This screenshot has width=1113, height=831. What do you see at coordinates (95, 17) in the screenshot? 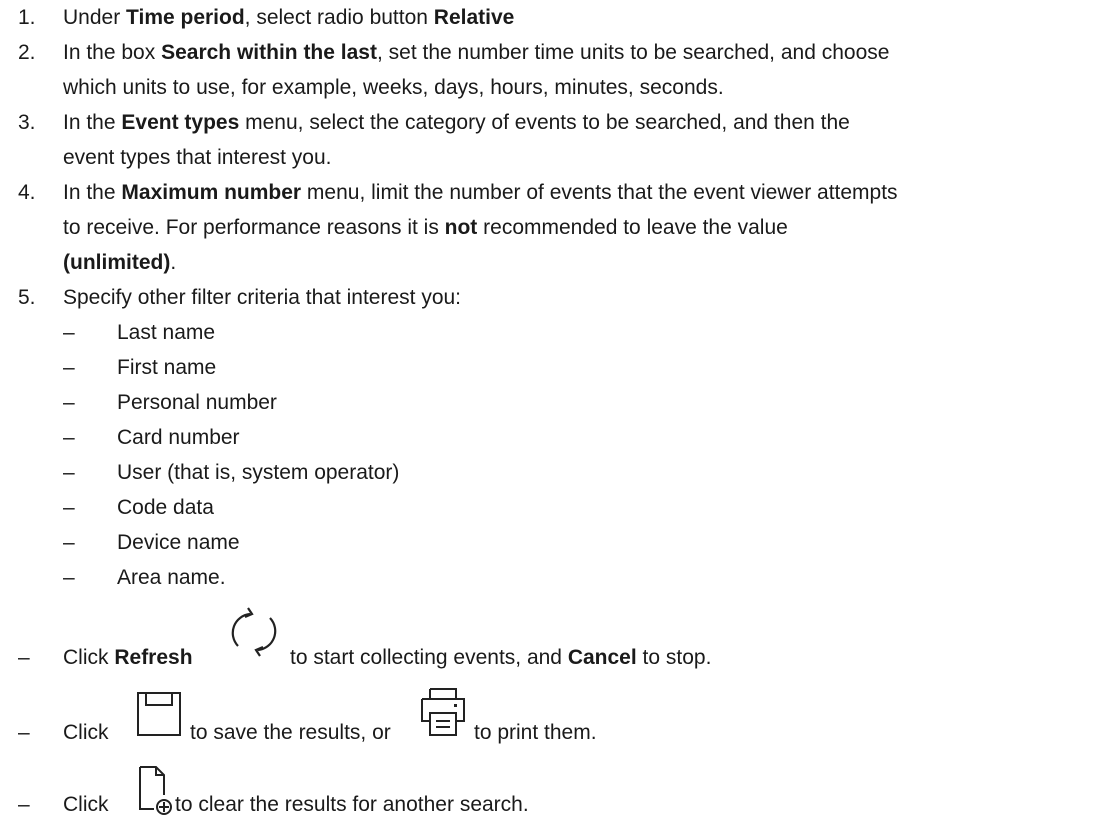
I see `text-run: Under` at bounding box center [95, 17].